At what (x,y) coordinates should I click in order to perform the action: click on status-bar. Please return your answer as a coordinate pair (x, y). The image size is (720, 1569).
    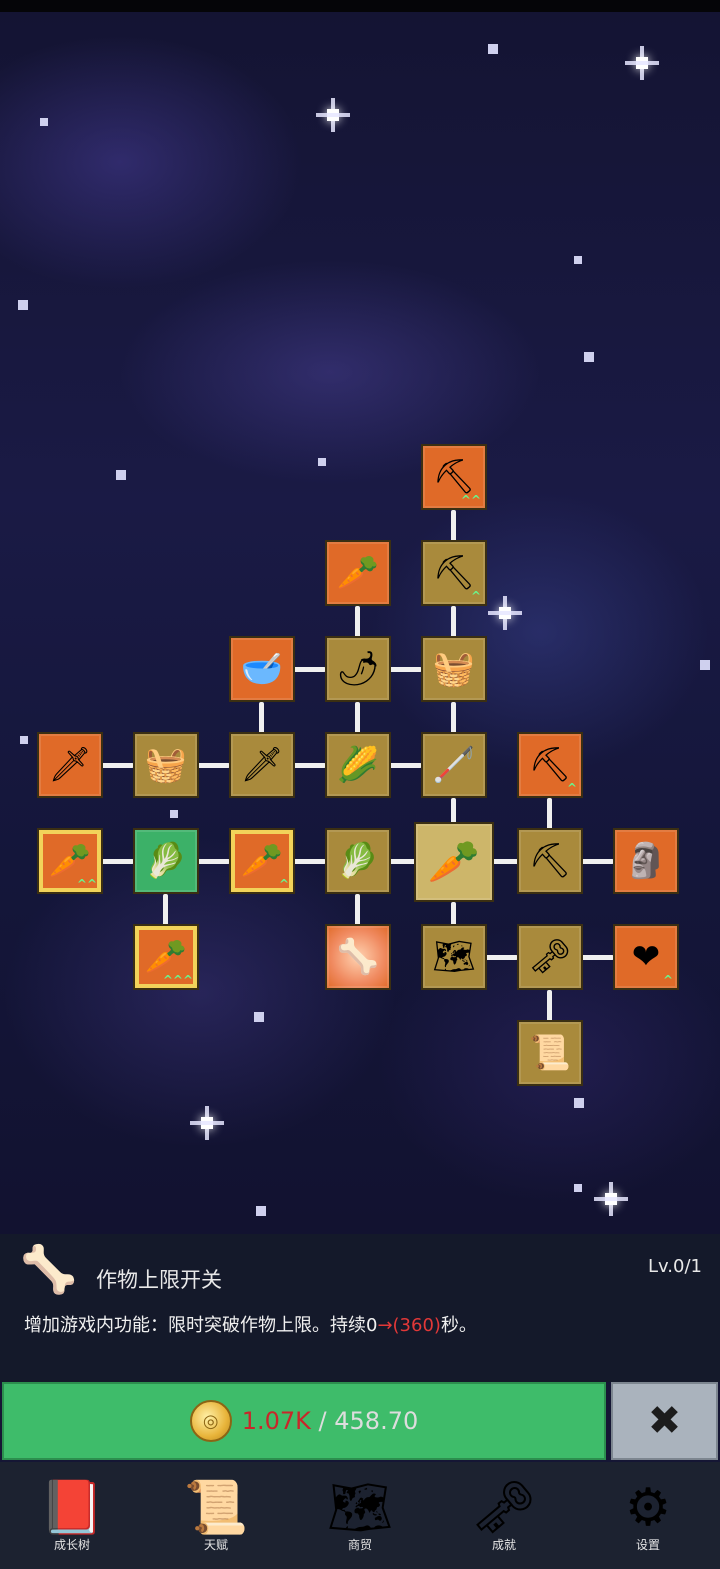
    Looking at the image, I should click on (360, 6).